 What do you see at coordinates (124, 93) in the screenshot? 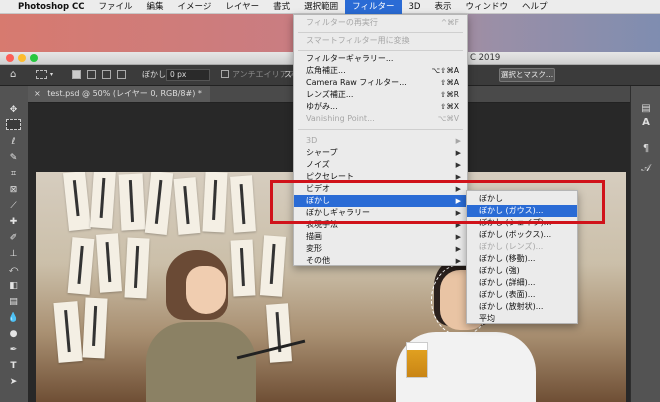
I see `document-tab-title: test.psd @ 50% (レイヤー 0, RGB/8#) *` at bounding box center [124, 93].